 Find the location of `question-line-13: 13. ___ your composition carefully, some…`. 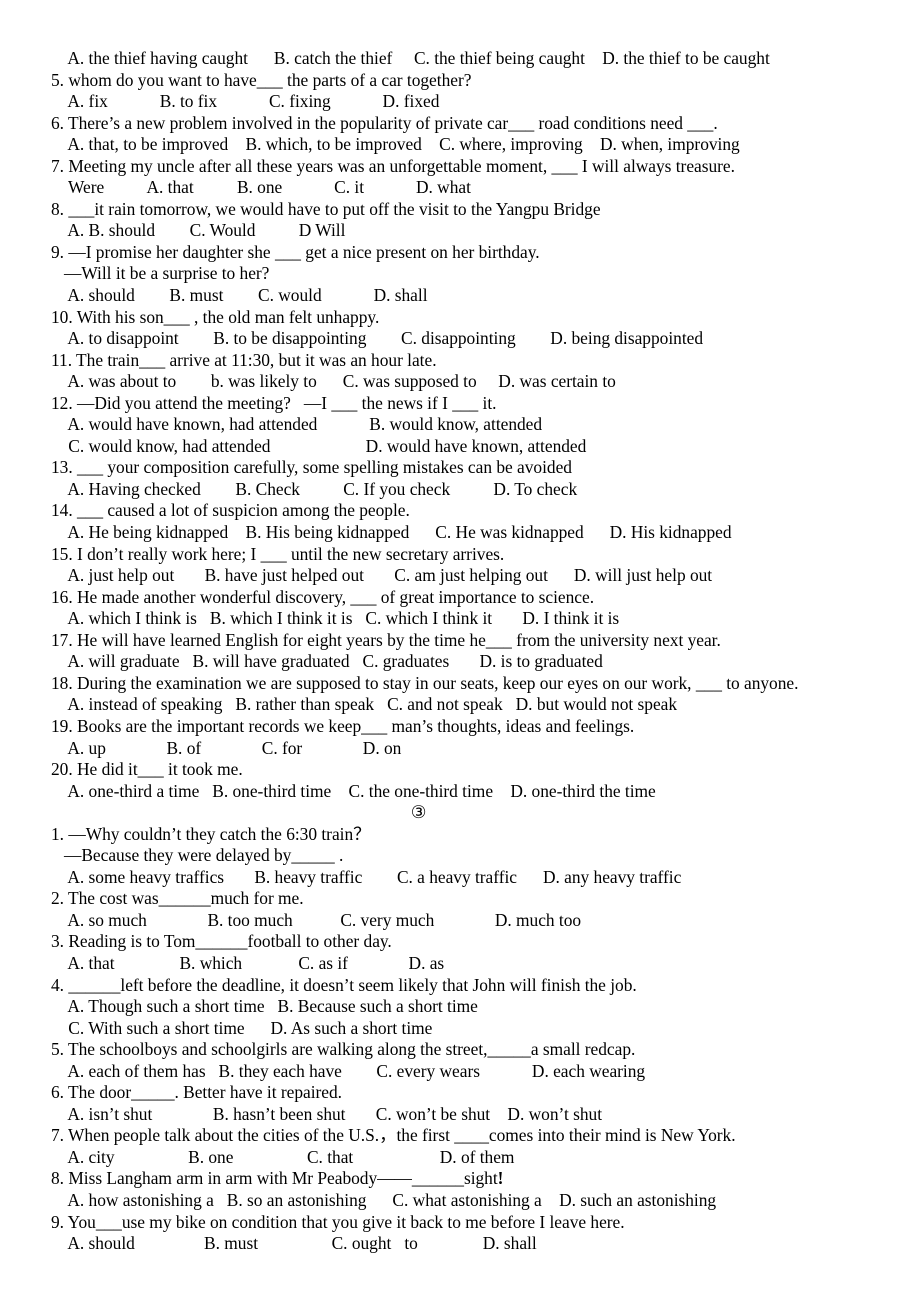

question-line-13: 13. ___ your composition carefully, some… is located at coordinates (311, 467).